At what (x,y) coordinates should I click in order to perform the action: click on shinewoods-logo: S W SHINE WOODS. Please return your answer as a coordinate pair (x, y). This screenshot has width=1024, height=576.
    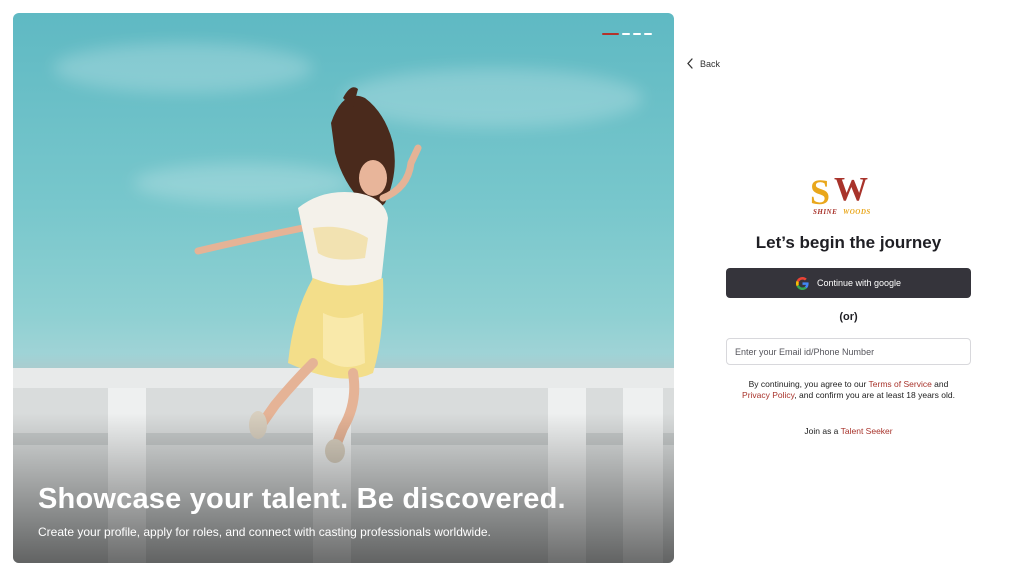
    Looking at the image, I should click on (840, 193).